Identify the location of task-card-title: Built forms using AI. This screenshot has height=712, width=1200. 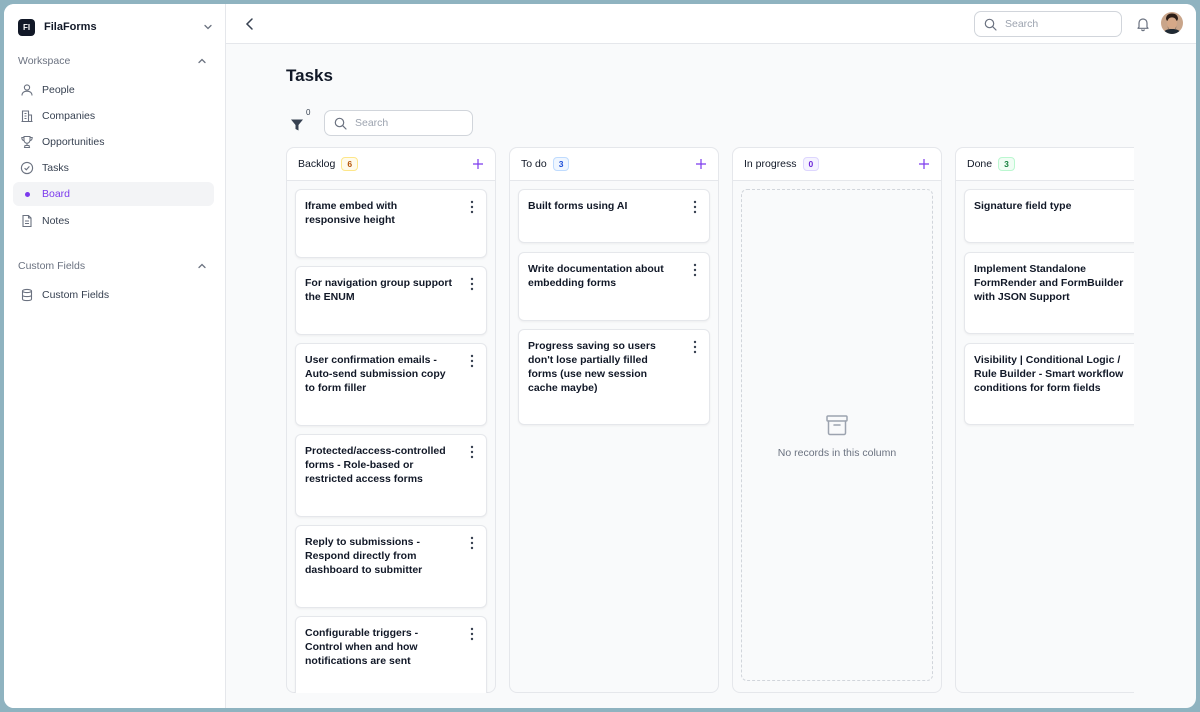
(578, 206).